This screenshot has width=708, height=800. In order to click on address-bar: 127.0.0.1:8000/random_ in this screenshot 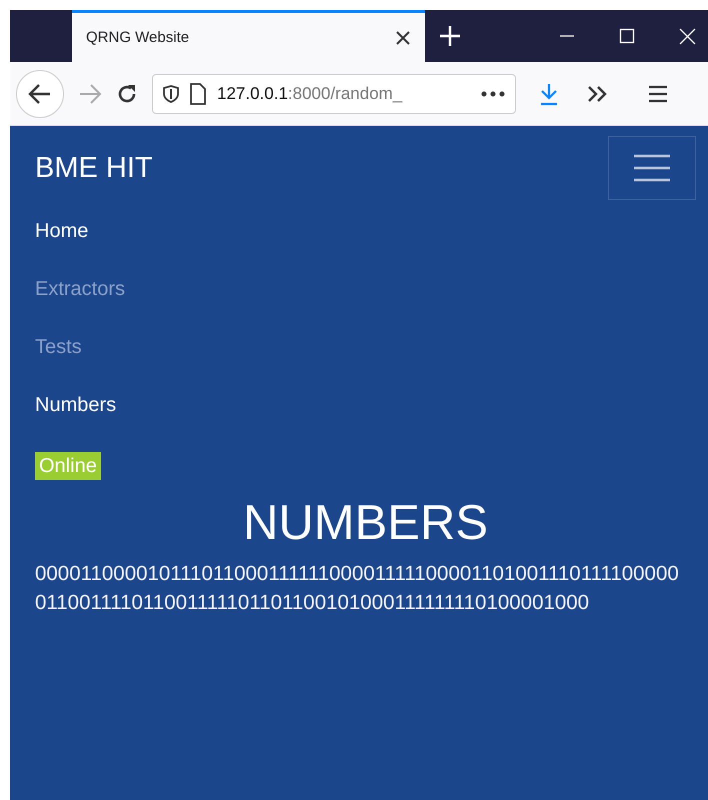, I will do `click(334, 94)`.